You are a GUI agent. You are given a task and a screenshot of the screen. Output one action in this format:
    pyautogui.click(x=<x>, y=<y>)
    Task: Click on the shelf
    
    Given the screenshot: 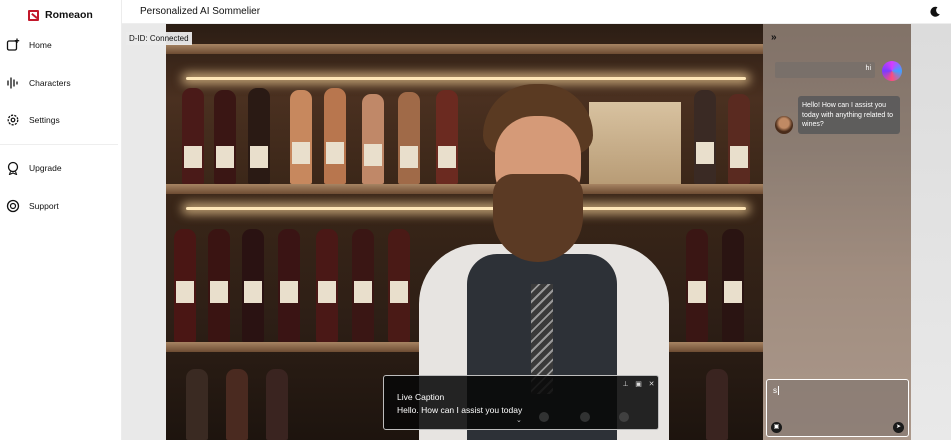 What is the action you would take?
    pyautogui.click(x=464, y=49)
    